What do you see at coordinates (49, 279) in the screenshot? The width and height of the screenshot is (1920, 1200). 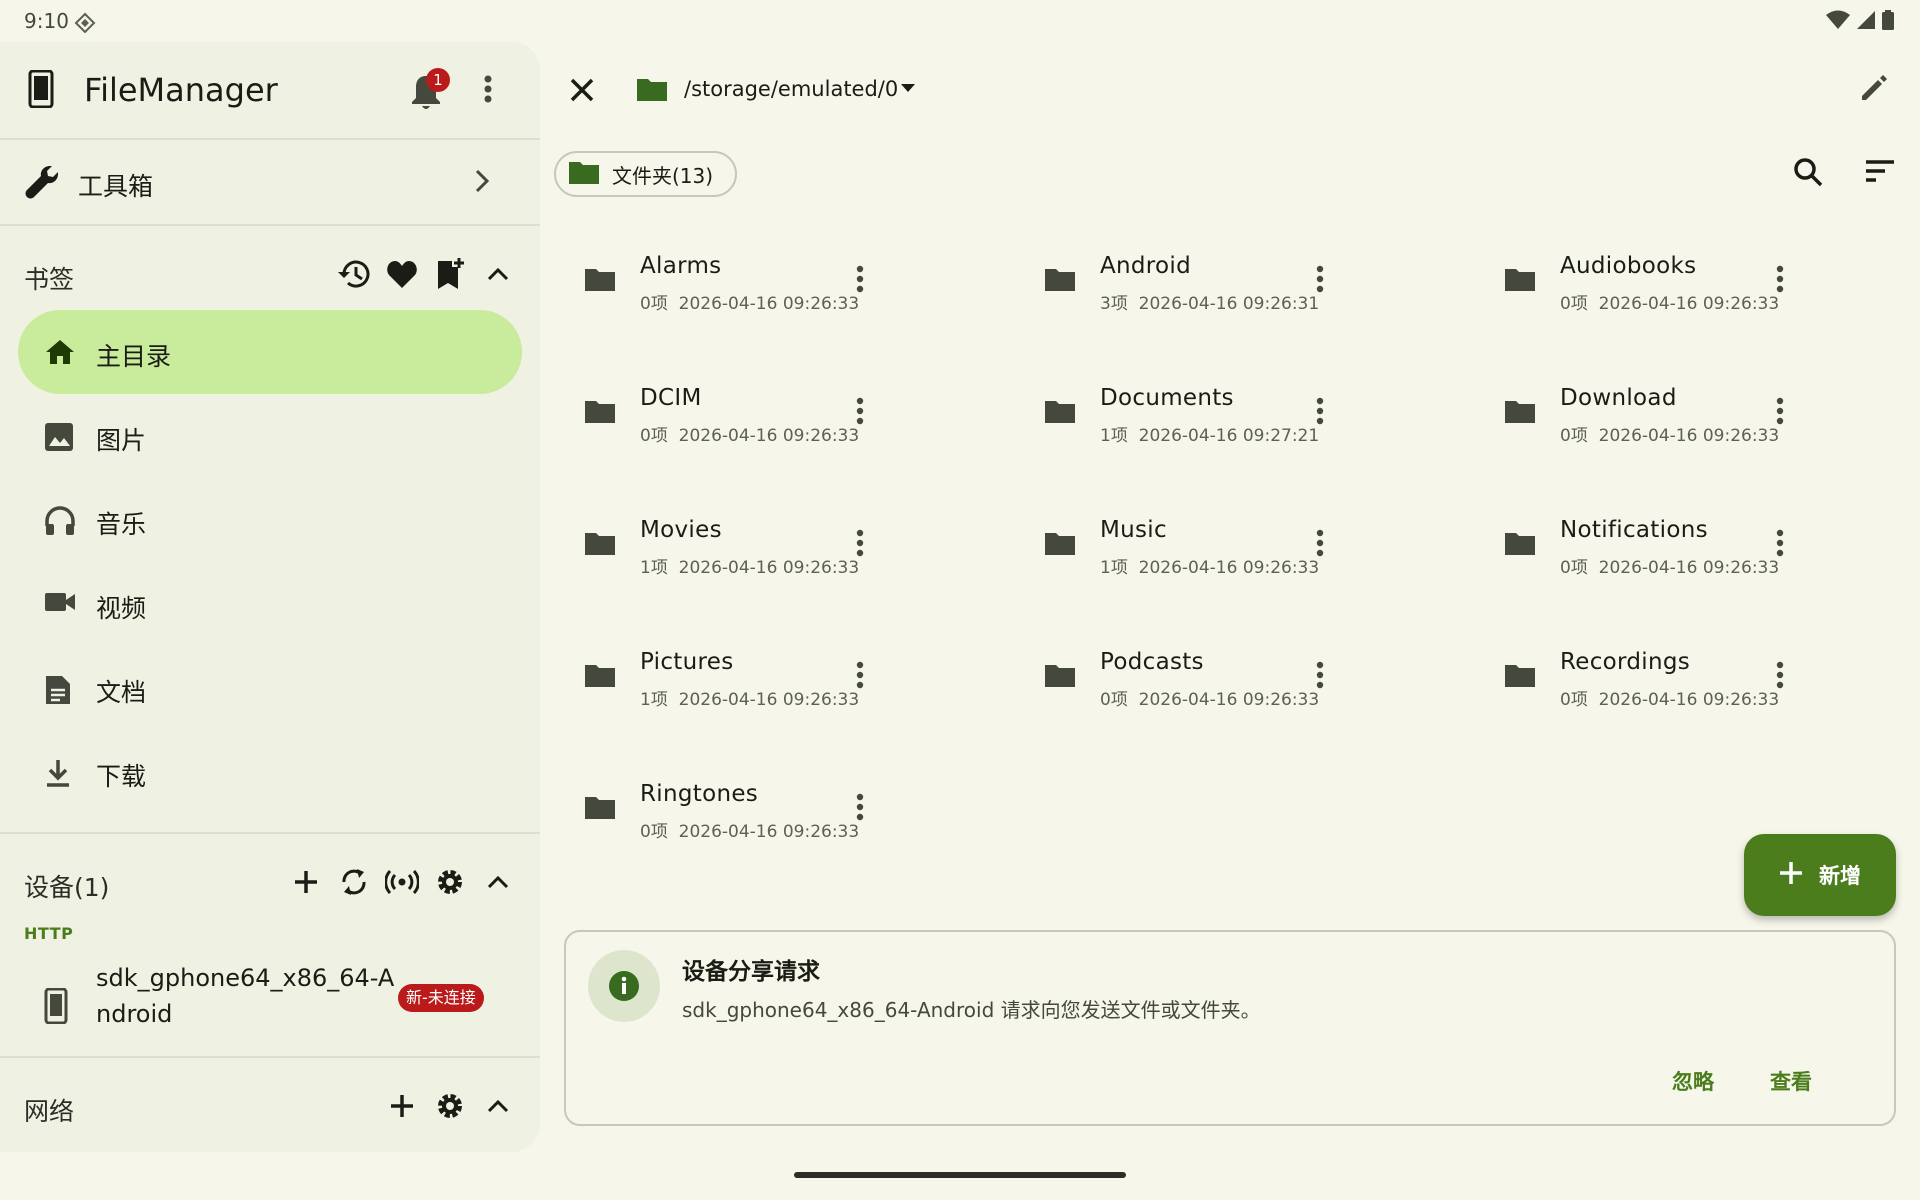 I see `bookmarks-title: 书签` at bounding box center [49, 279].